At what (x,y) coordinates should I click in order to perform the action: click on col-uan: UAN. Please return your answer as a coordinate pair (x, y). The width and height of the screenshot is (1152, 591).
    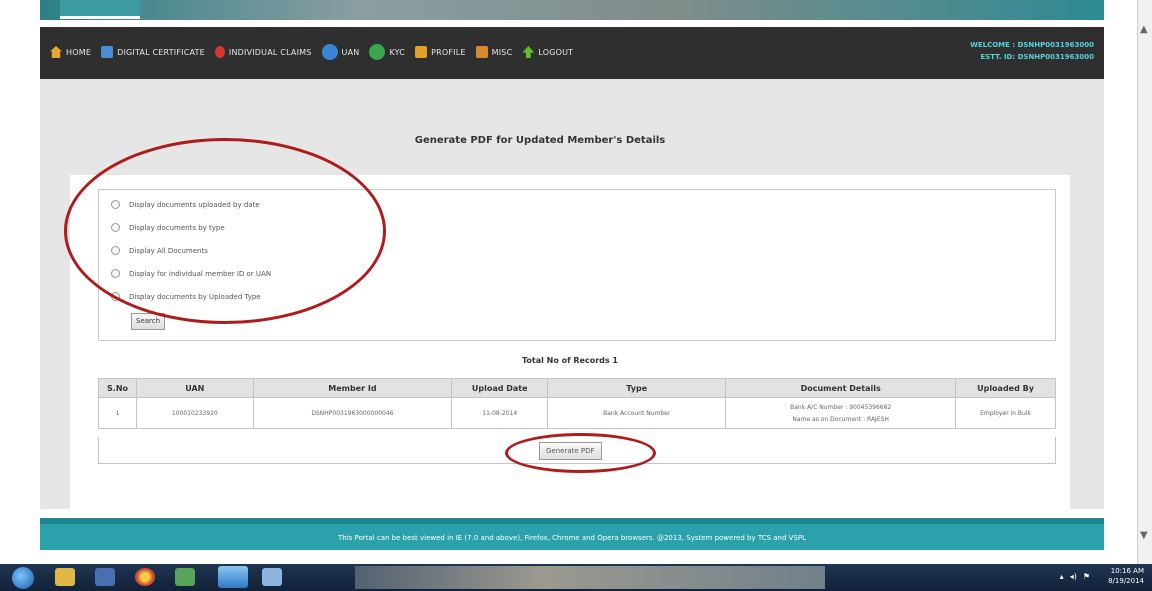
    Looking at the image, I should click on (195, 388).